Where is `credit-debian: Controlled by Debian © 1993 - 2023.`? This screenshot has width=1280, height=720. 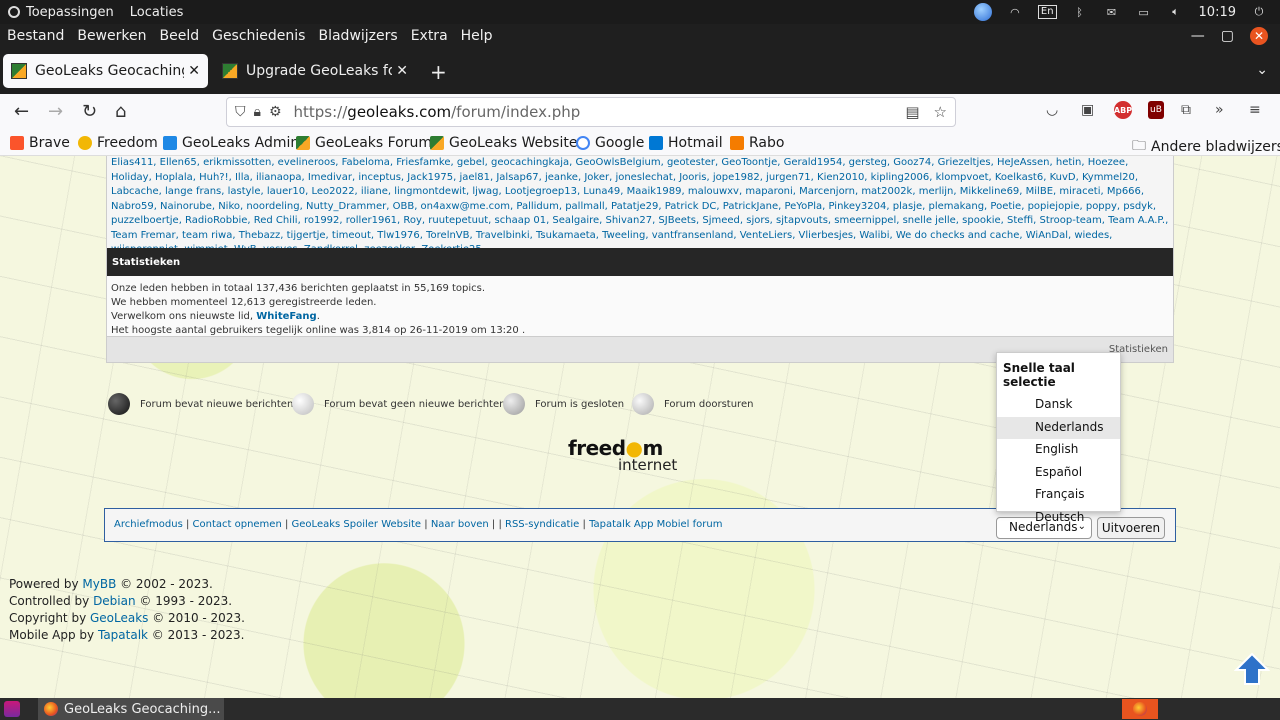 credit-debian: Controlled by Debian © 1993 - 2023. is located at coordinates (121, 601).